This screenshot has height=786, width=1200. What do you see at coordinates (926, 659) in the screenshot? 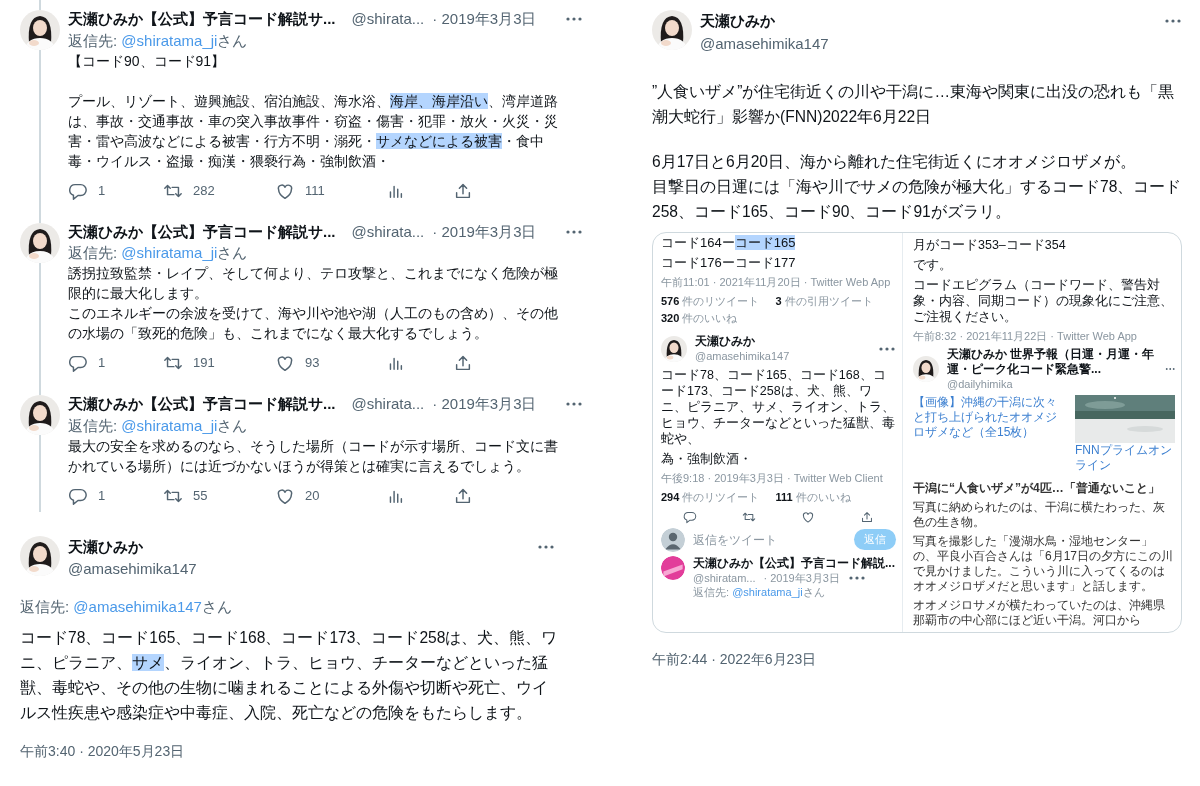
I see `tweet-timestamp: 午前2:44 · 2022年6月23日` at bounding box center [926, 659].